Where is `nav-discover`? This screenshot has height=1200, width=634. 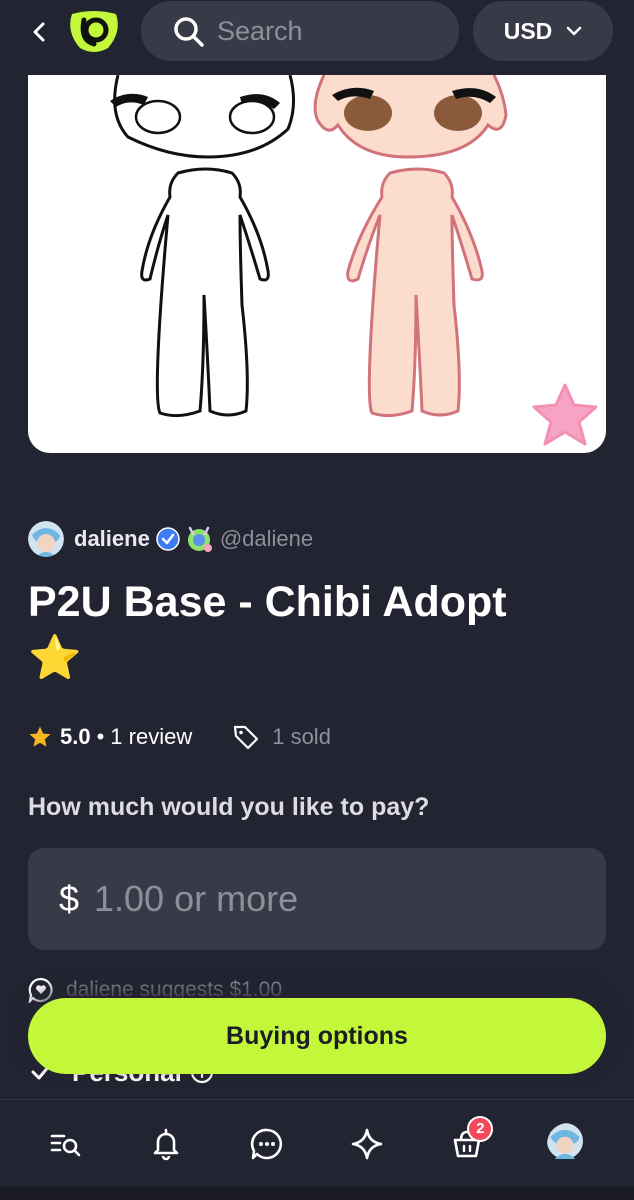 nav-discover is located at coordinates (66, 1144).